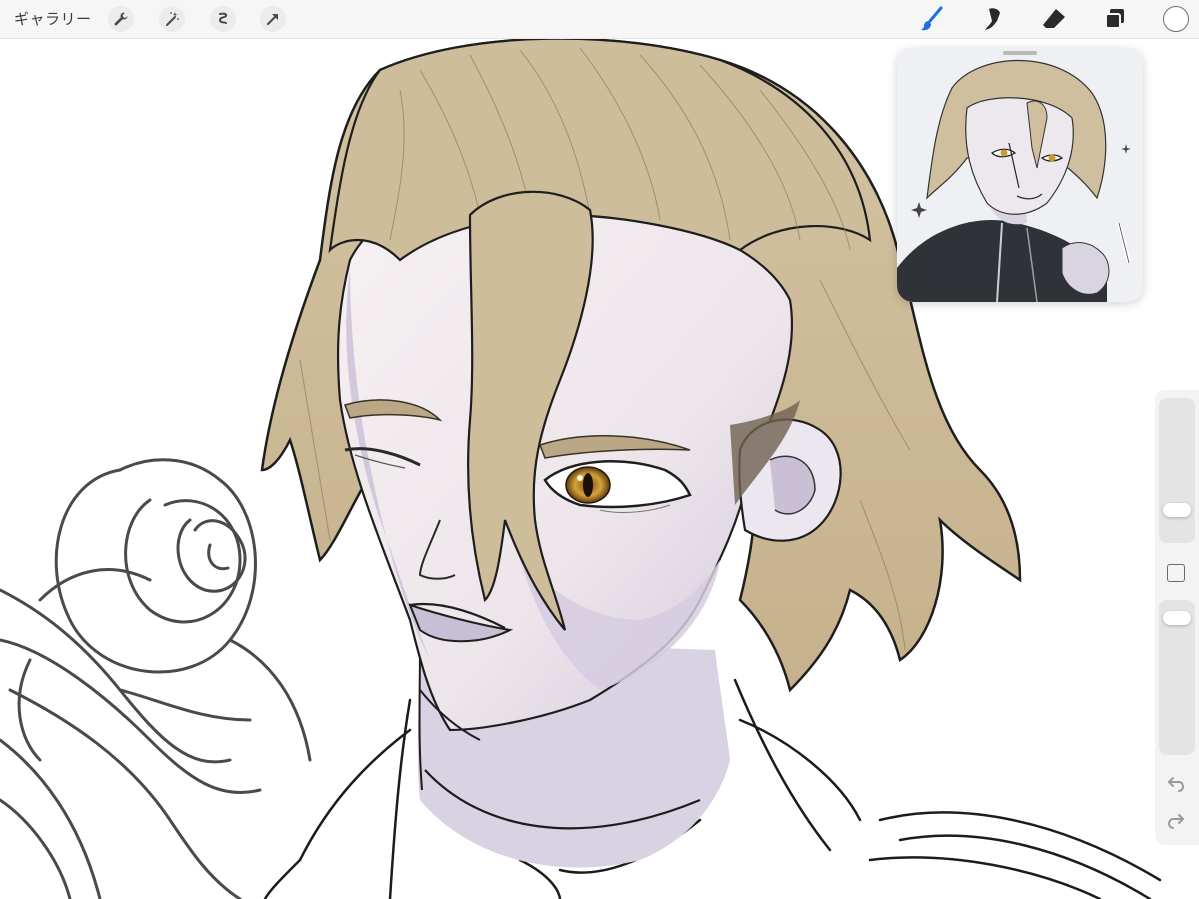 The height and width of the screenshot is (899, 1199). I want to click on eraser-tool, so click(1054, 19).